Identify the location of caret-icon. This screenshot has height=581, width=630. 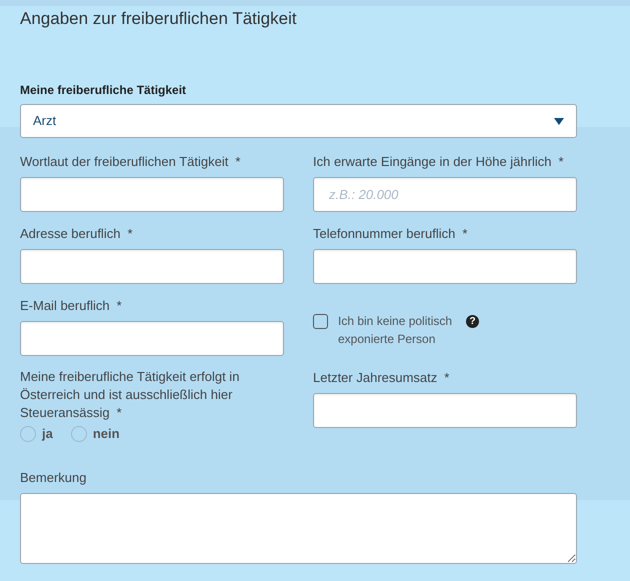
(559, 121).